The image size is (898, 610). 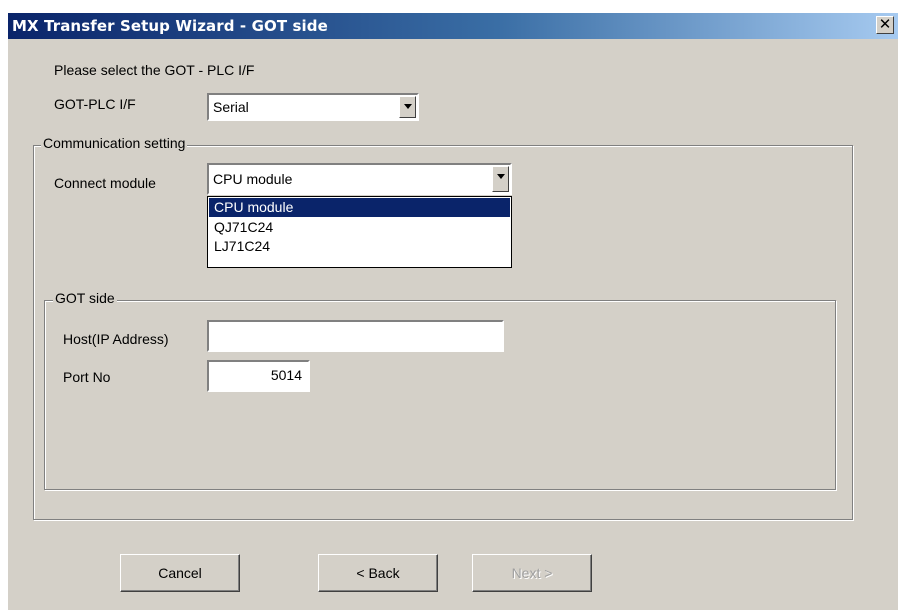 I want to click on connect-module-dropdown-list: CPU module QJ71C24 LJ71C24, so click(x=359, y=232).